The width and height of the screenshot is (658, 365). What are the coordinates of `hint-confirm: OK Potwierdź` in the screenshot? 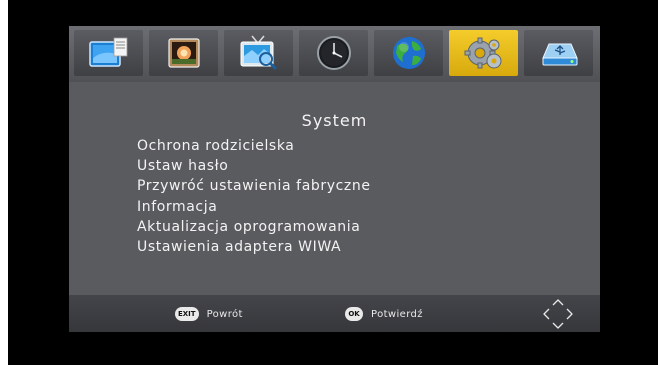 It's located at (384, 314).